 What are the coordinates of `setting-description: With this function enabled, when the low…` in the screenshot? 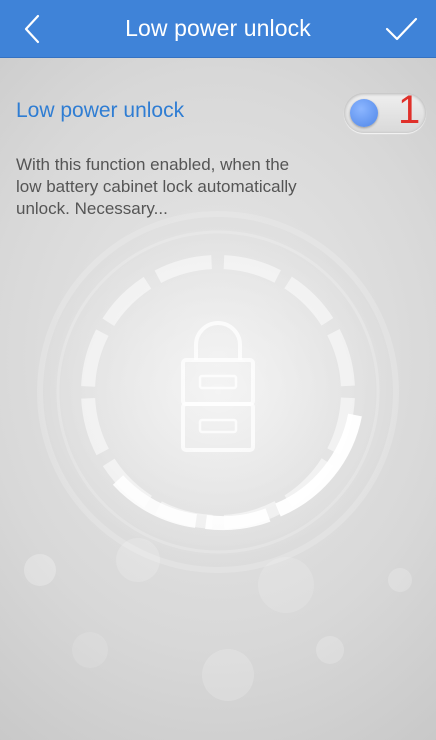 It's located at (156, 186).